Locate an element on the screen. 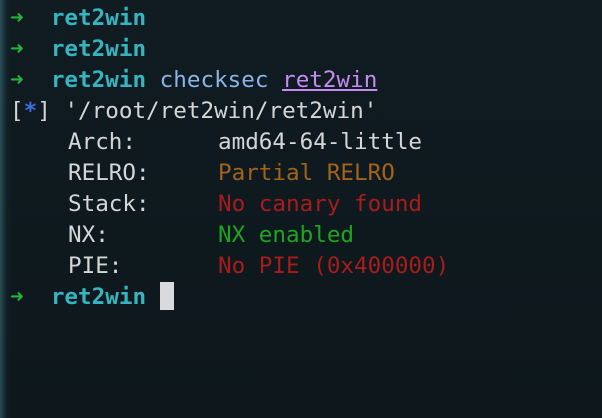  marker-open: [ is located at coordinates (17, 111).